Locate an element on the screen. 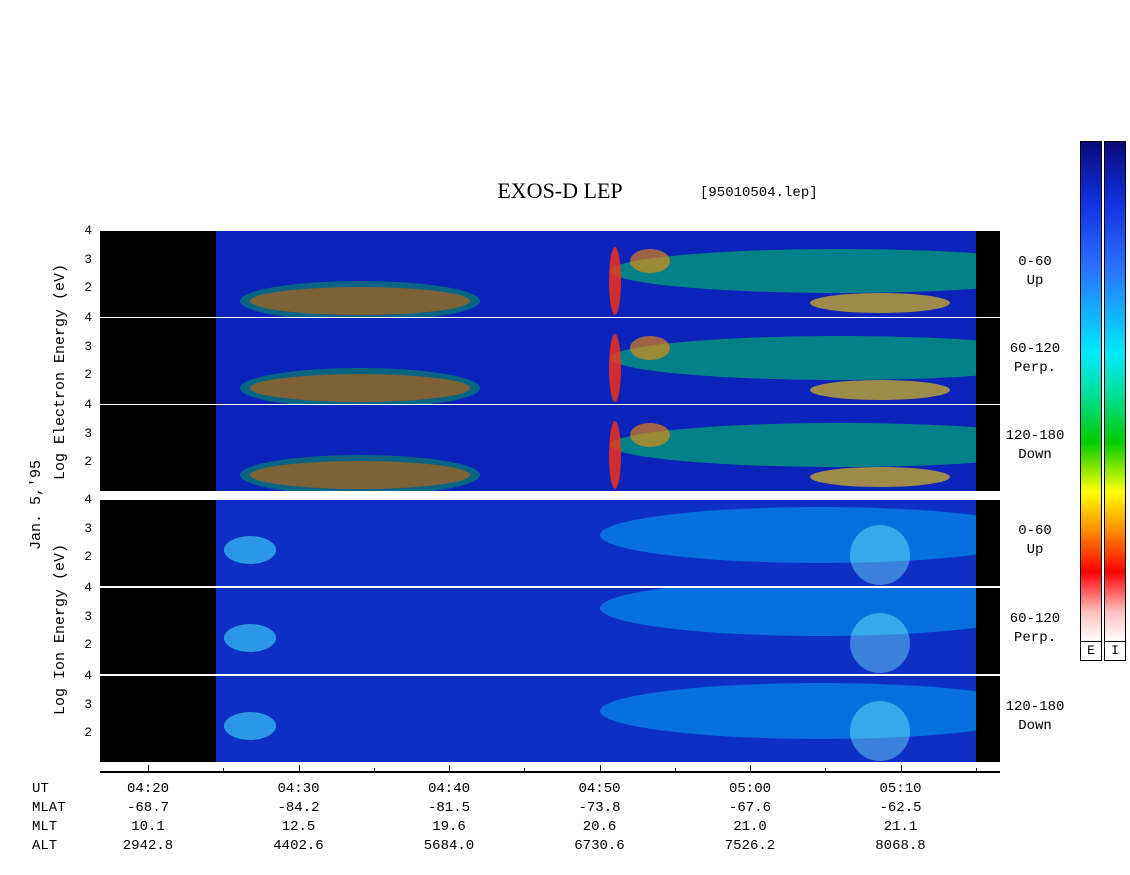 The height and width of the screenshot is (875, 1130). time-cell-ut: 05:00 is located at coordinates (749, 789).